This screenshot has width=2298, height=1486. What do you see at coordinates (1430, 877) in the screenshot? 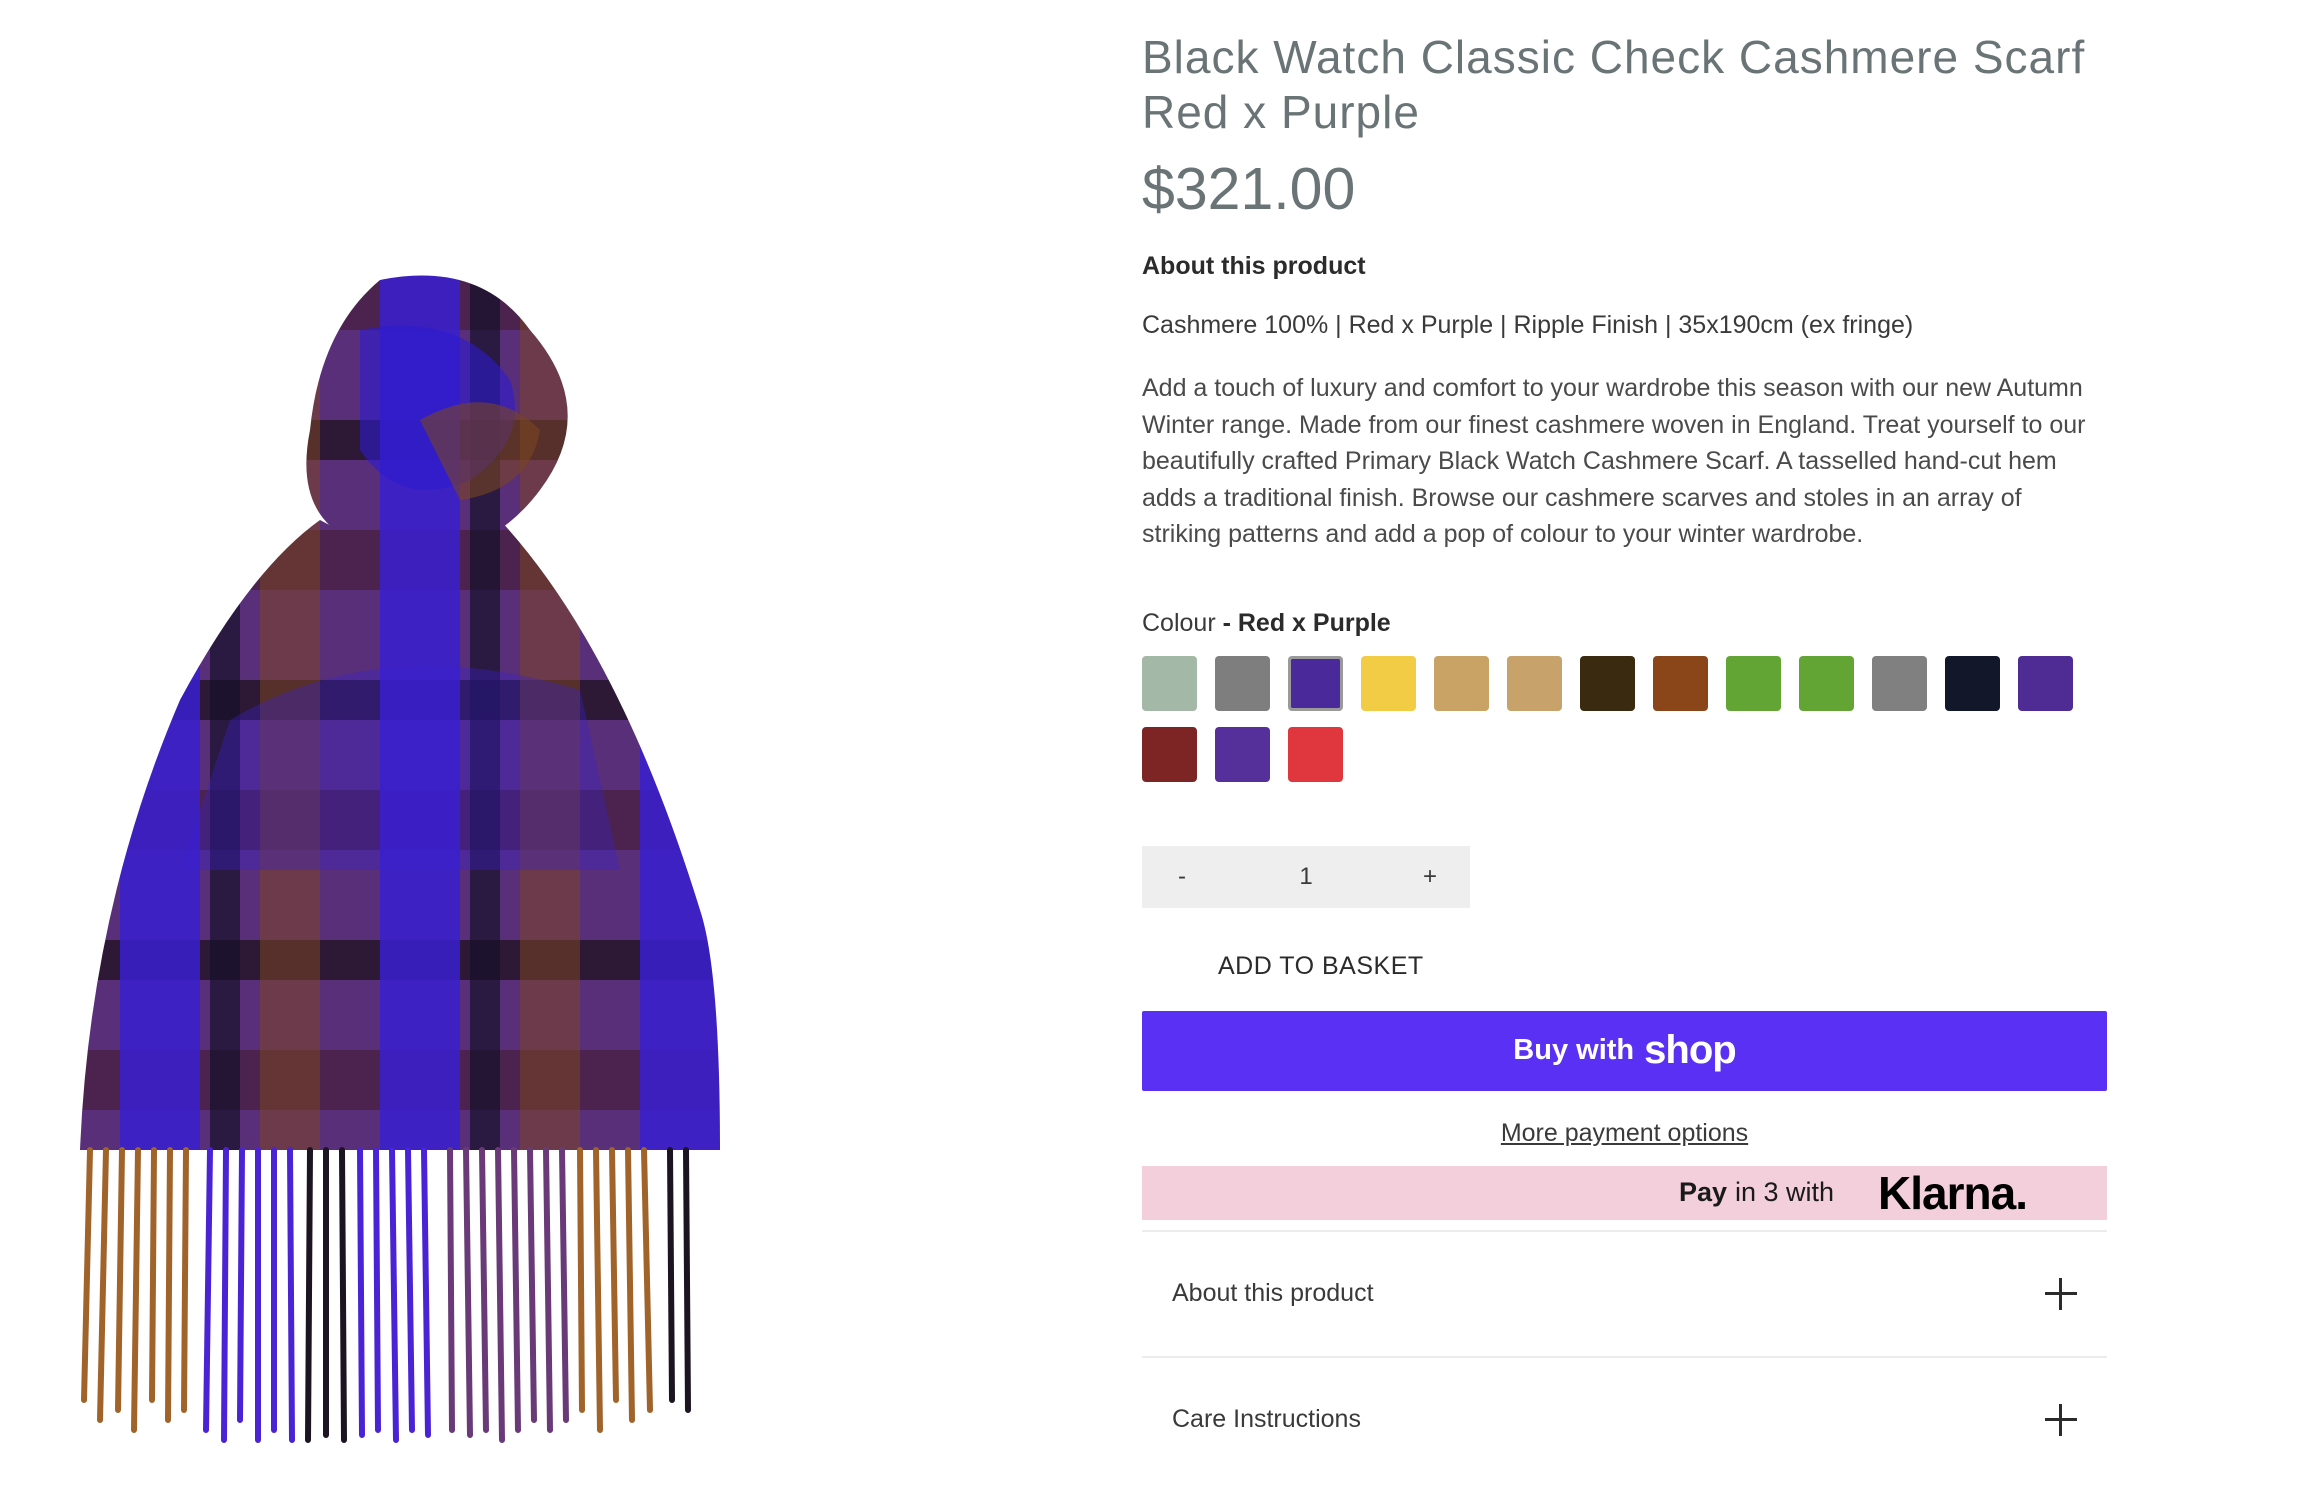
I see `quantity-plus-button: +` at bounding box center [1430, 877].